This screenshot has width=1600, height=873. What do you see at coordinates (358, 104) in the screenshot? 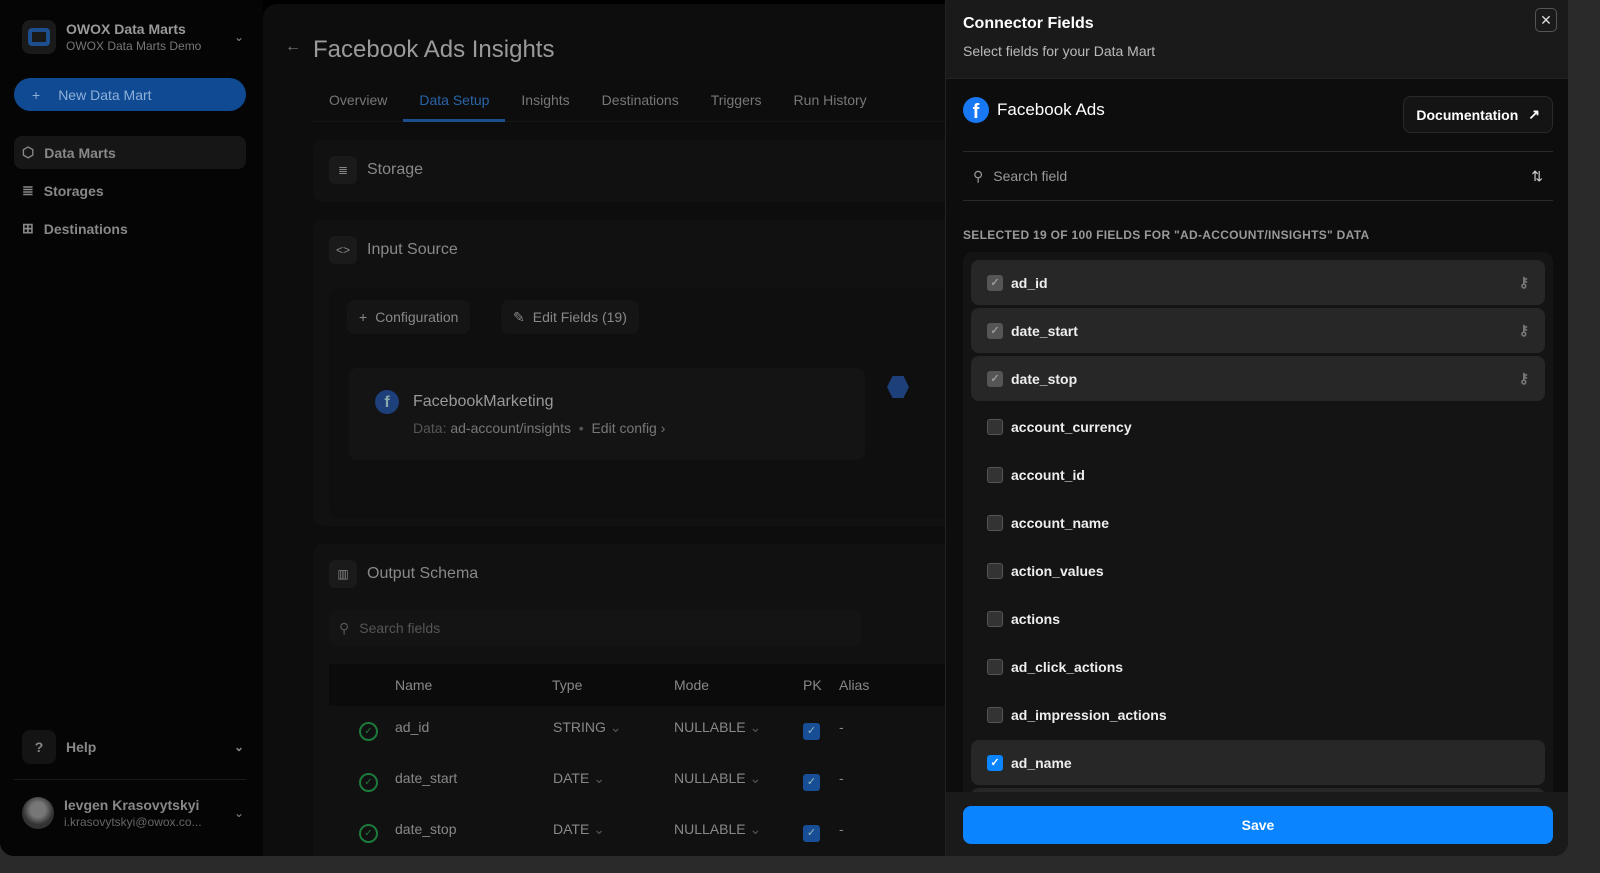
I see `tab-overview: Overview` at bounding box center [358, 104].